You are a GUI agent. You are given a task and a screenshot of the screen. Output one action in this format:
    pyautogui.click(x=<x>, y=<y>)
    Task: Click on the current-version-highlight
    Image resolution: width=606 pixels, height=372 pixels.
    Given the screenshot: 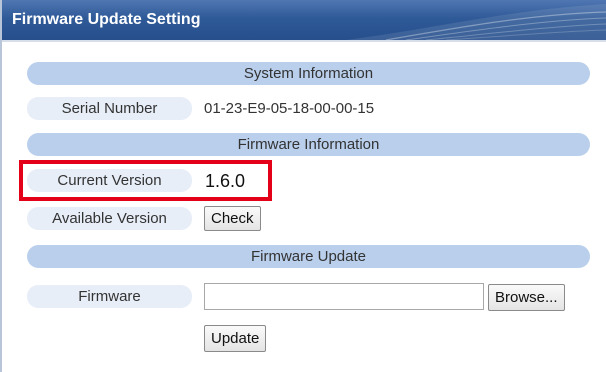 What is the action you would take?
    pyautogui.click(x=145, y=180)
    